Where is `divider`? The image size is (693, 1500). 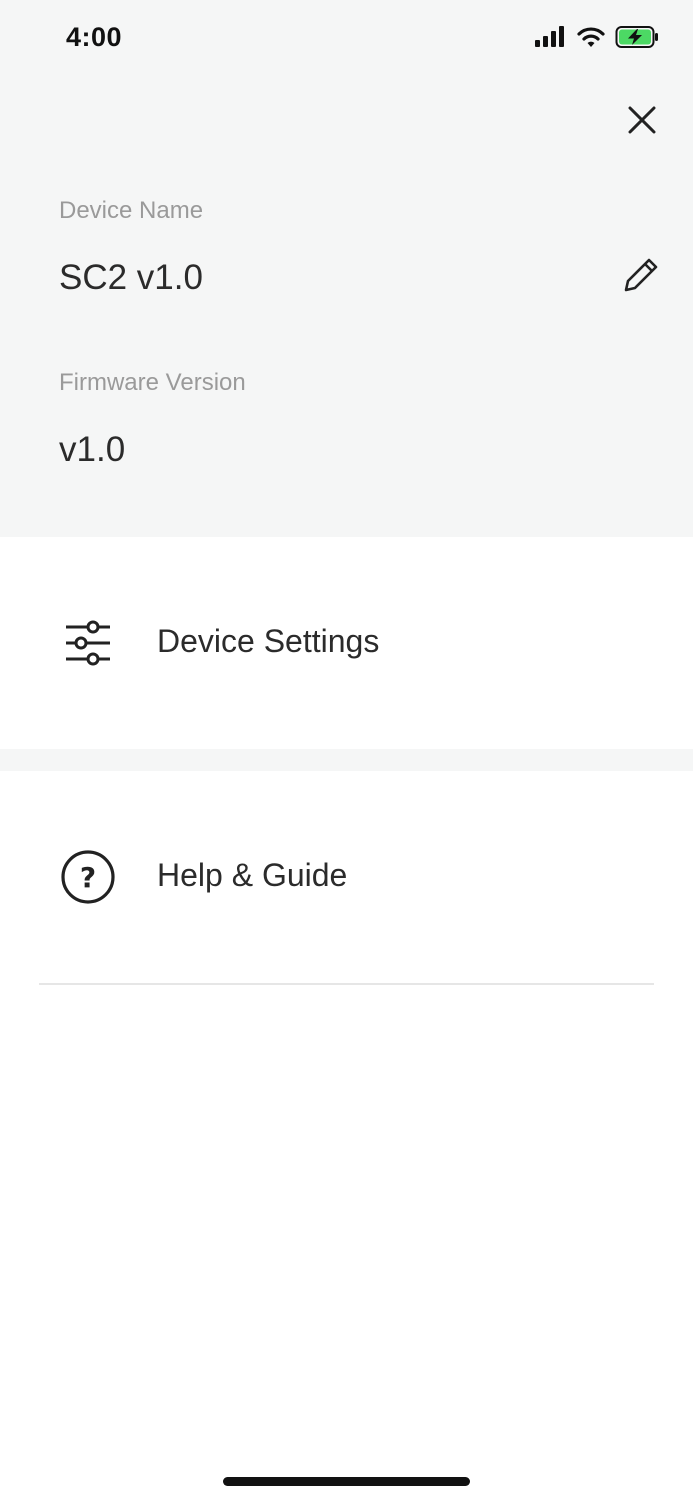
divider is located at coordinates (346, 984).